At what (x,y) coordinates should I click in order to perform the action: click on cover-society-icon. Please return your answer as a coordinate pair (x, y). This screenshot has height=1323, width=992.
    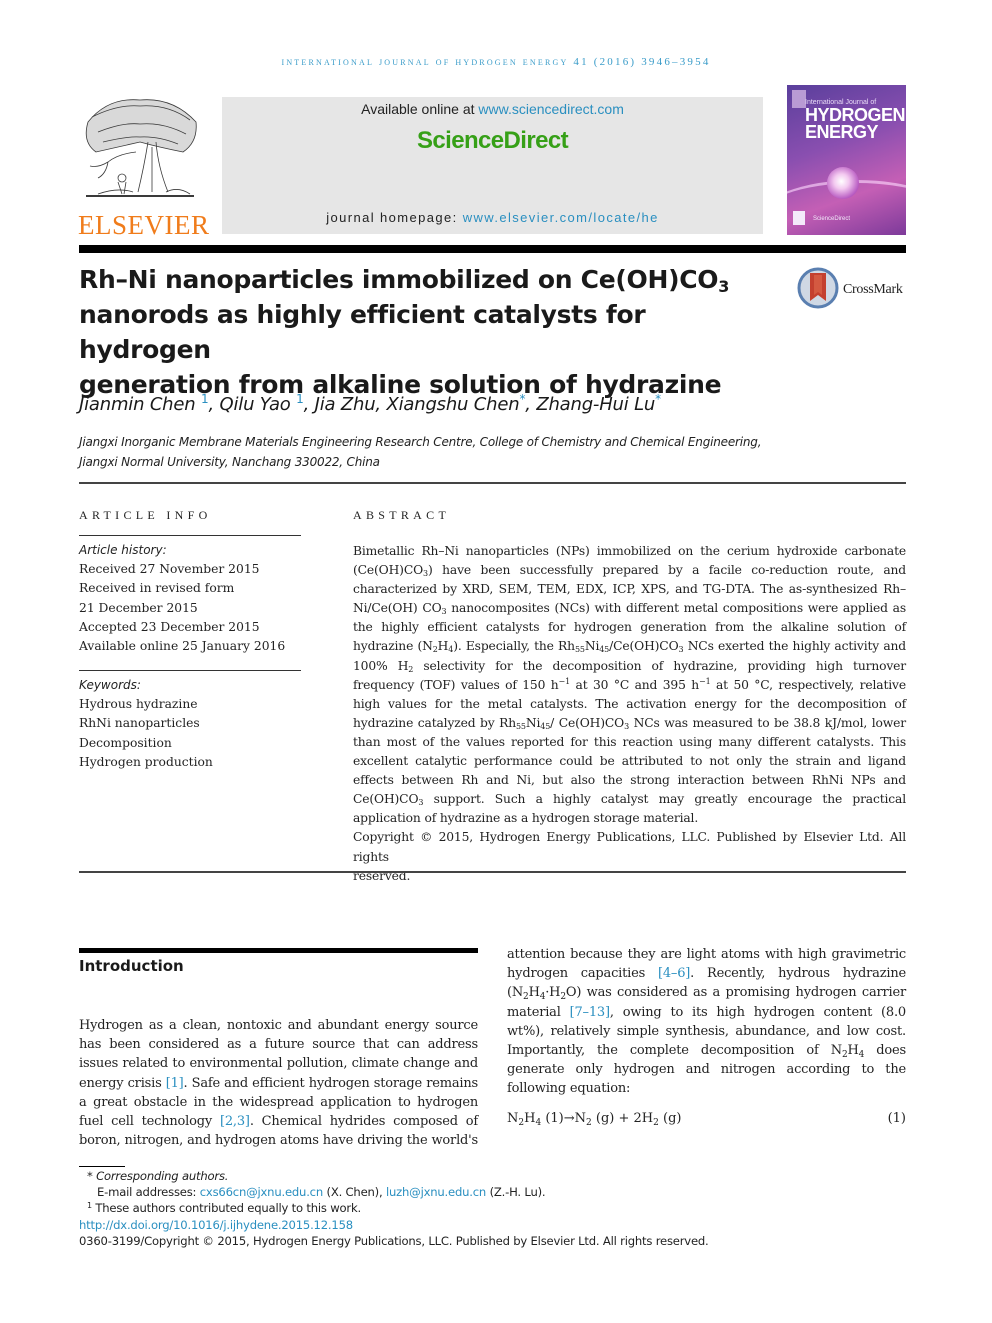
    Looking at the image, I should click on (799, 218).